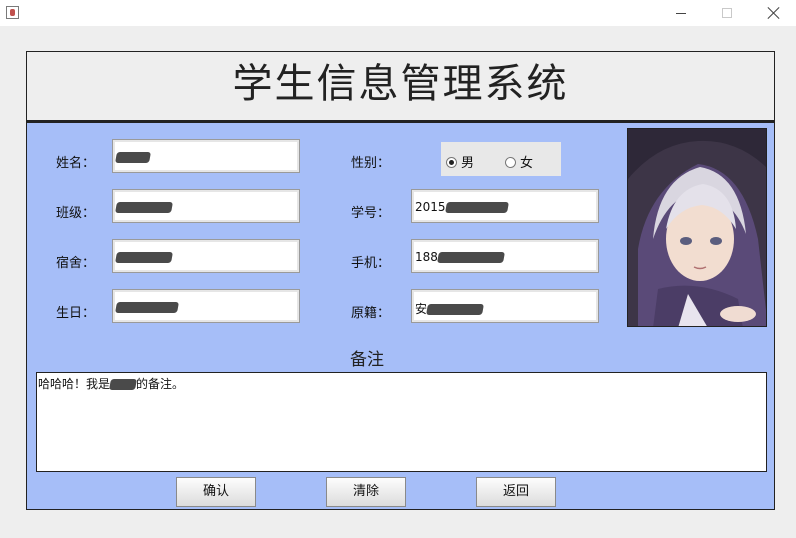 The image size is (796, 538). I want to click on app-title: 学生信息管理系统, so click(400, 84).